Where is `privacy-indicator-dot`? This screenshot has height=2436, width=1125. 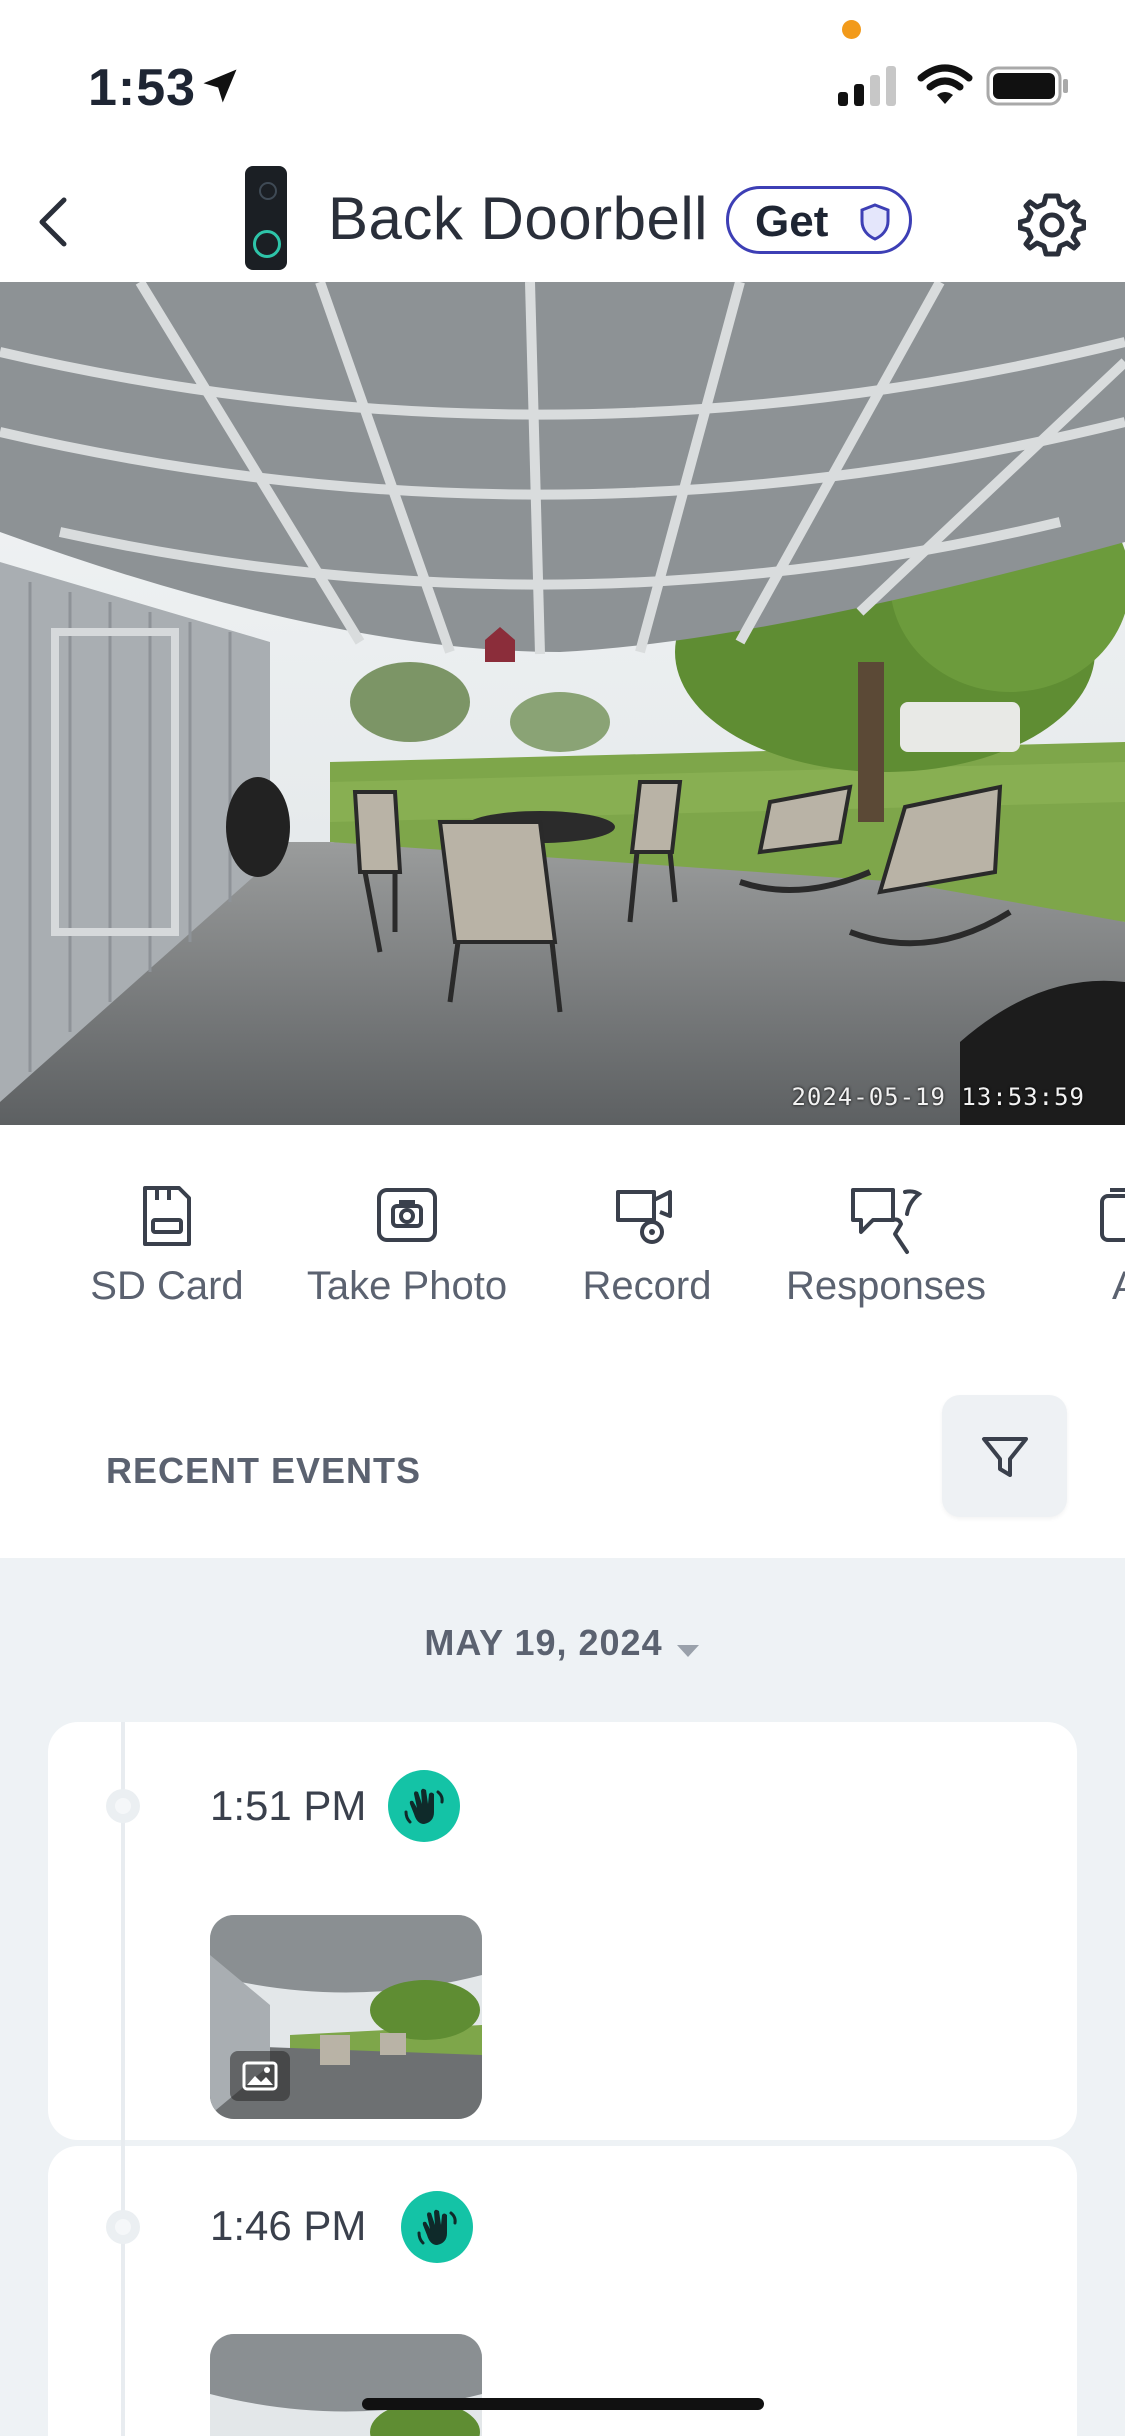
privacy-indicator-dot is located at coordinates (851, 29).